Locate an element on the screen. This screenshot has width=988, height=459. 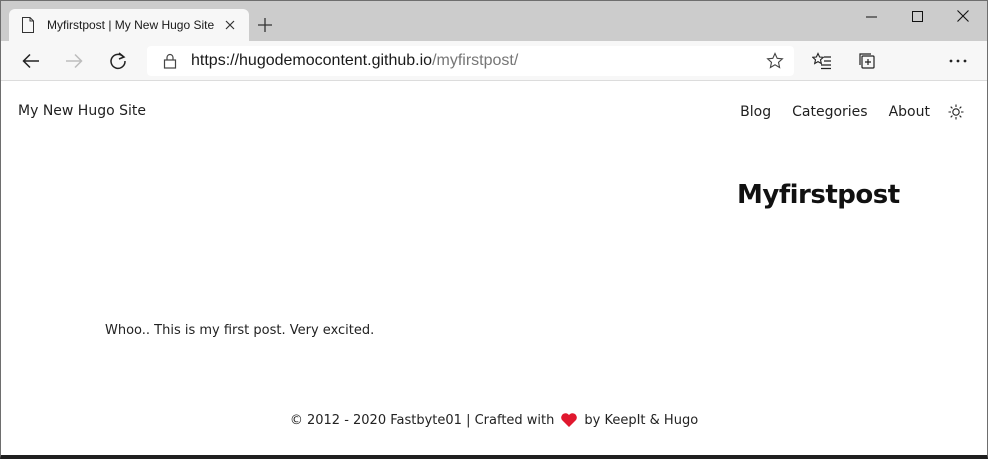
post-title: Myfirstpost is located at coordinates (818, 195).